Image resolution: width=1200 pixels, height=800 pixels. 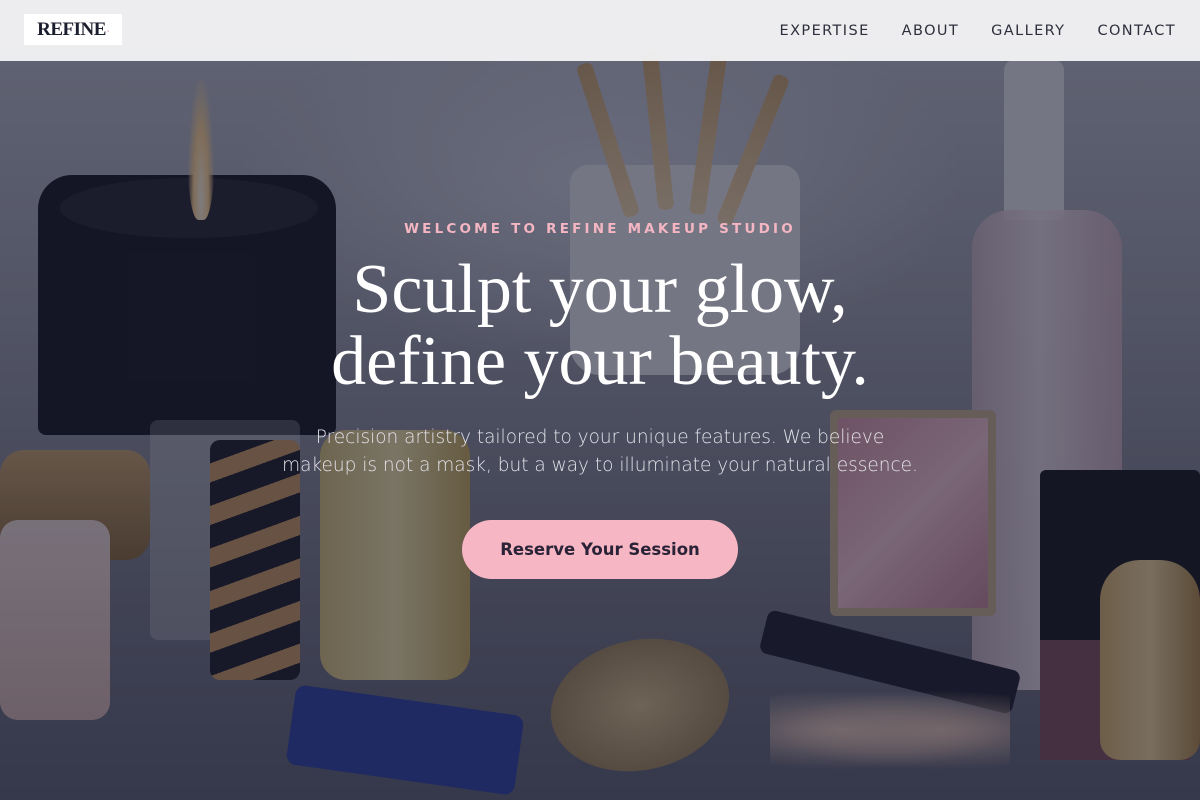 I want to click on brand-logo-text: REFINE, so click(x=71, y=29).